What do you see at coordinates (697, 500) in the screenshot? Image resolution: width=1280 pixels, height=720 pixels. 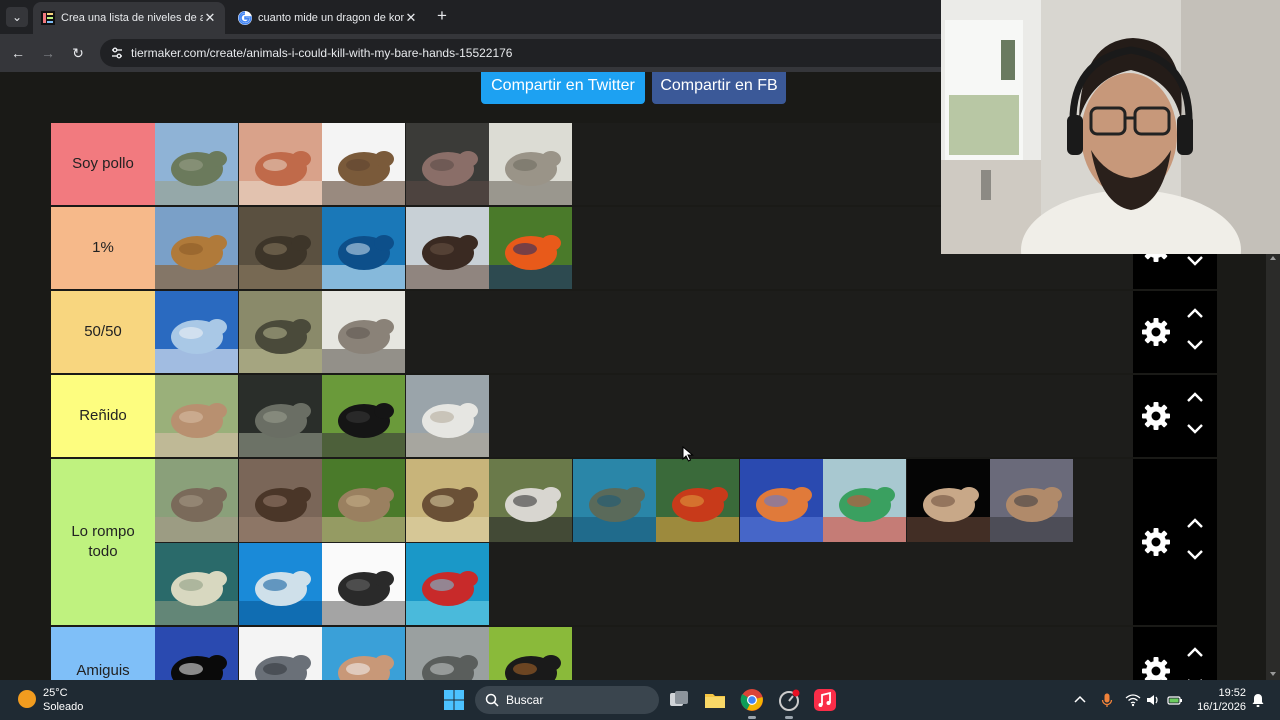 I see `rooster-image` at bounding box center [697, 500].